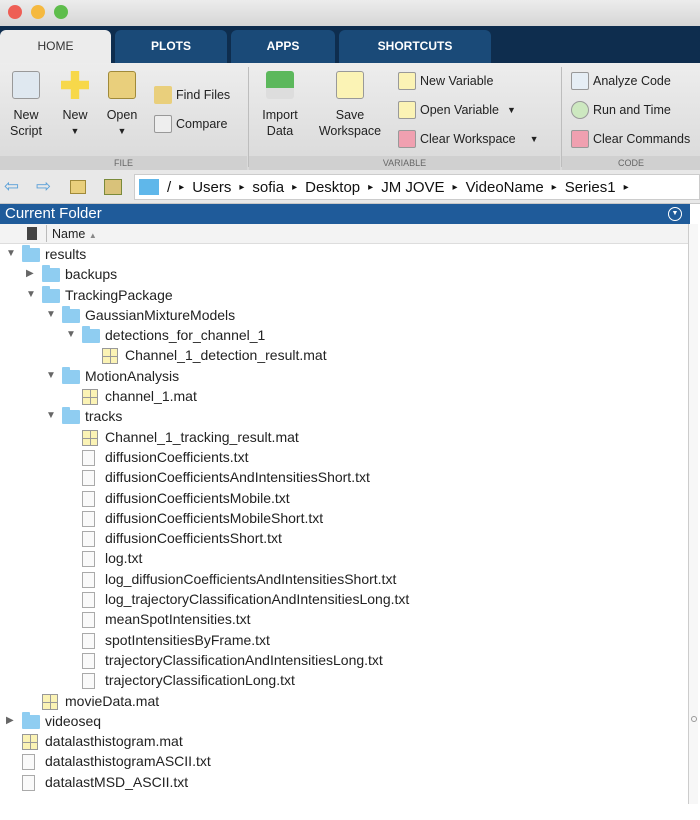 This screenshot has width=700, height=820. What do you see at coordinates (580, 110) in the screenshot?
I see `run-and-time-icon` at bounding box center [580, 110].